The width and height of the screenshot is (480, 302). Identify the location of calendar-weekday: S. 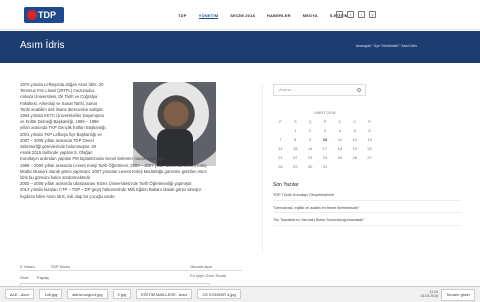
(295, 121).